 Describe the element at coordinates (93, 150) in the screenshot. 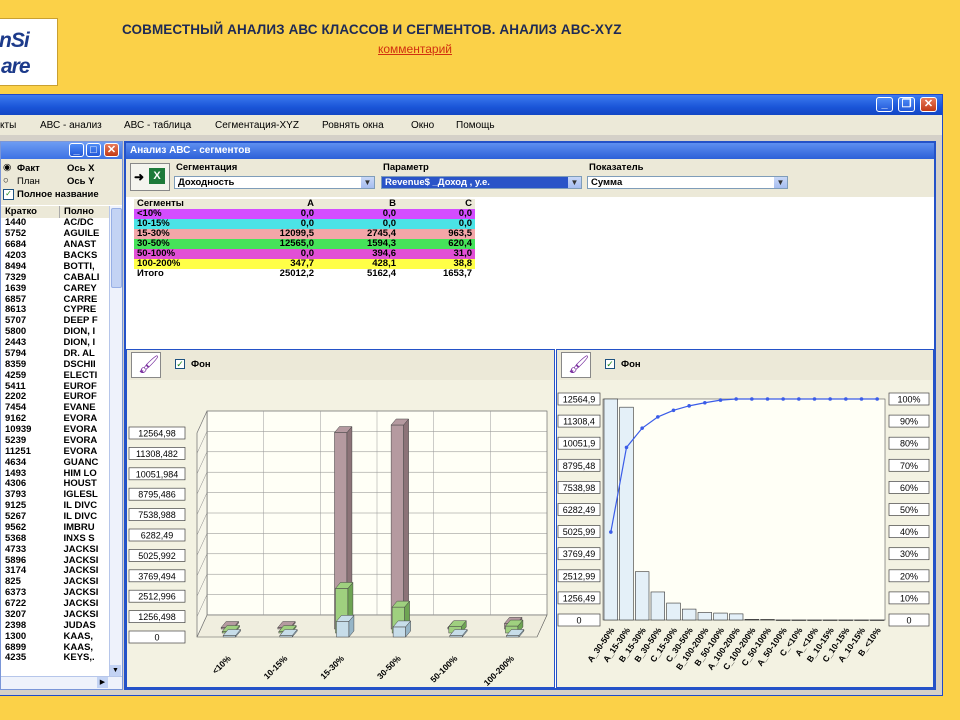

I see `maximize-icon: □` at that location.